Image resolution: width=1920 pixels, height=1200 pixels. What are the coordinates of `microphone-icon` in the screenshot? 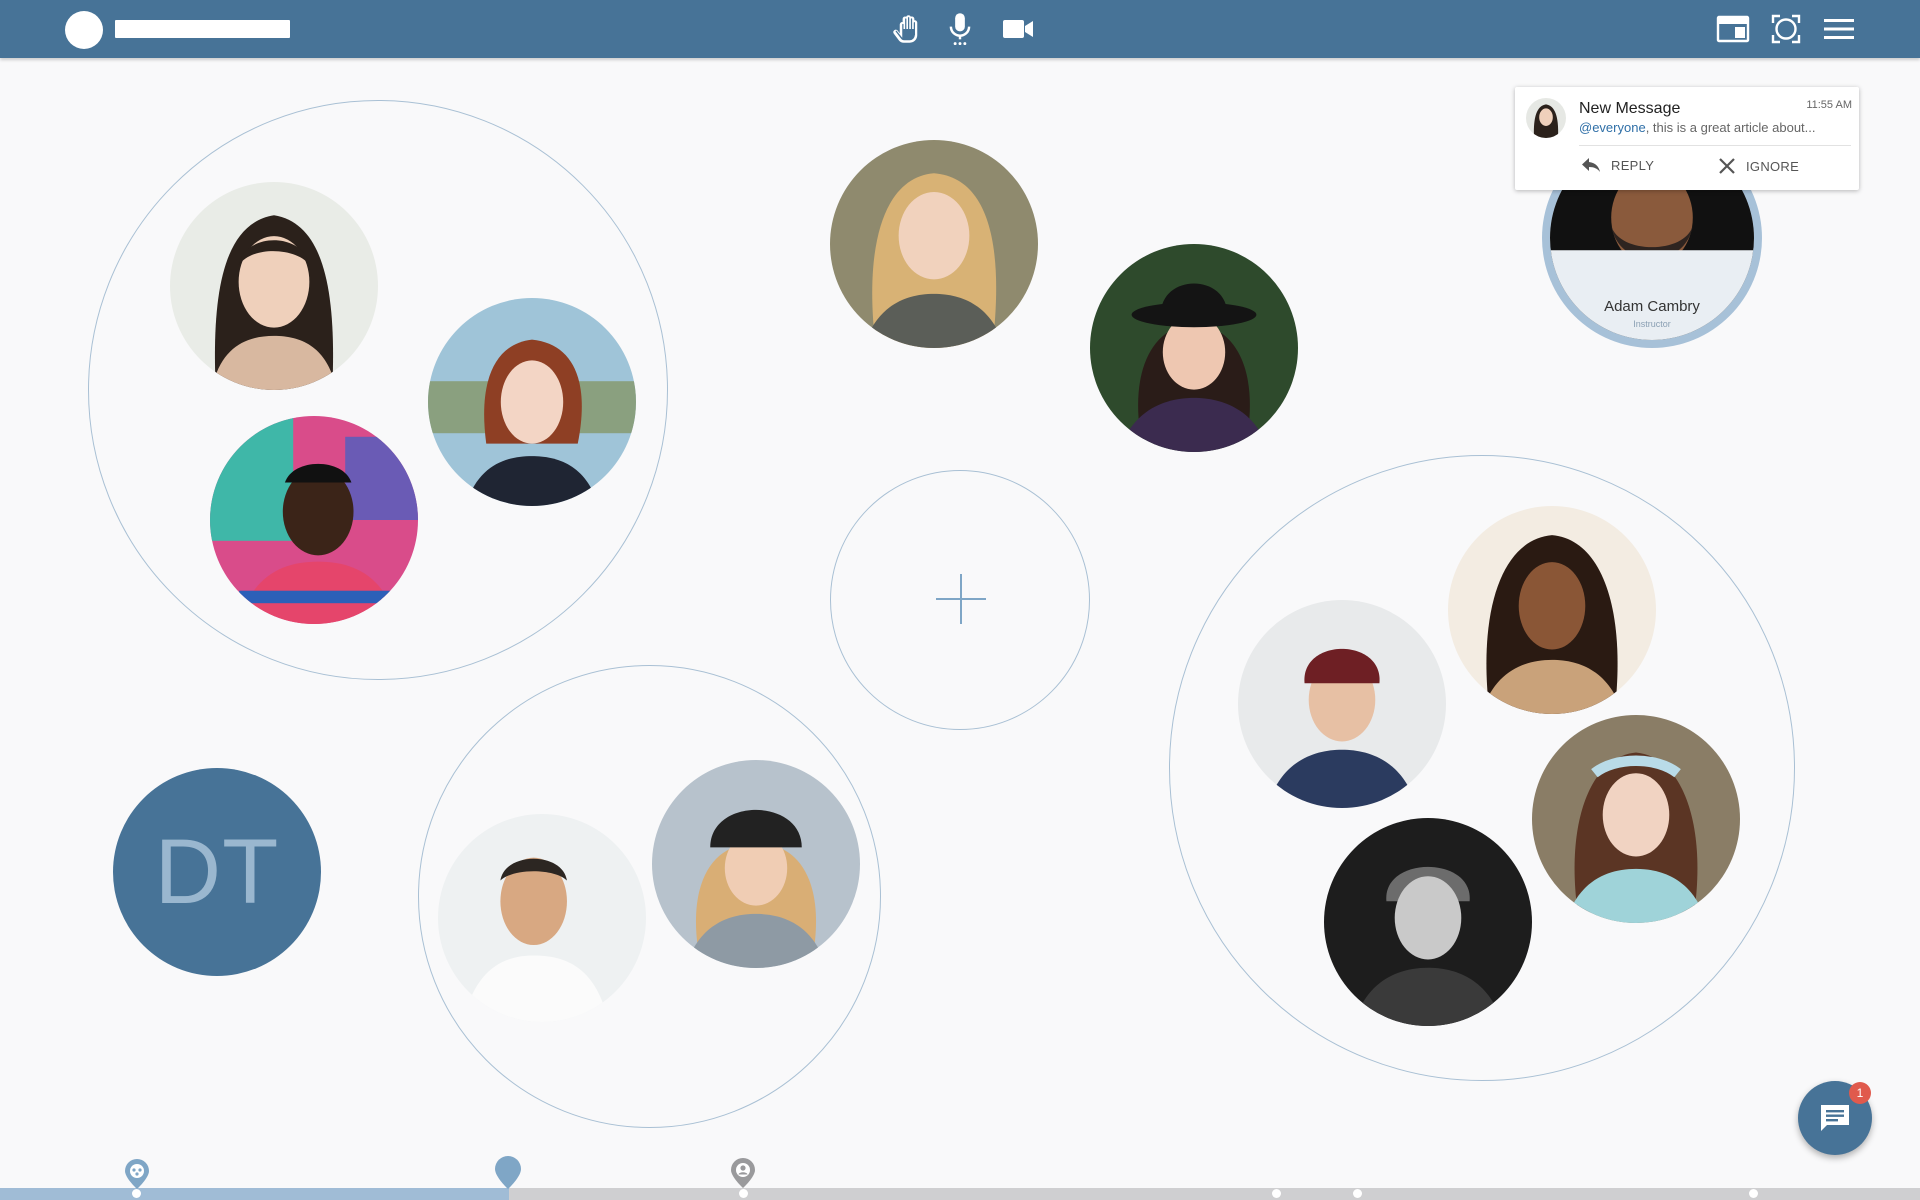 It's located at (960, 29).